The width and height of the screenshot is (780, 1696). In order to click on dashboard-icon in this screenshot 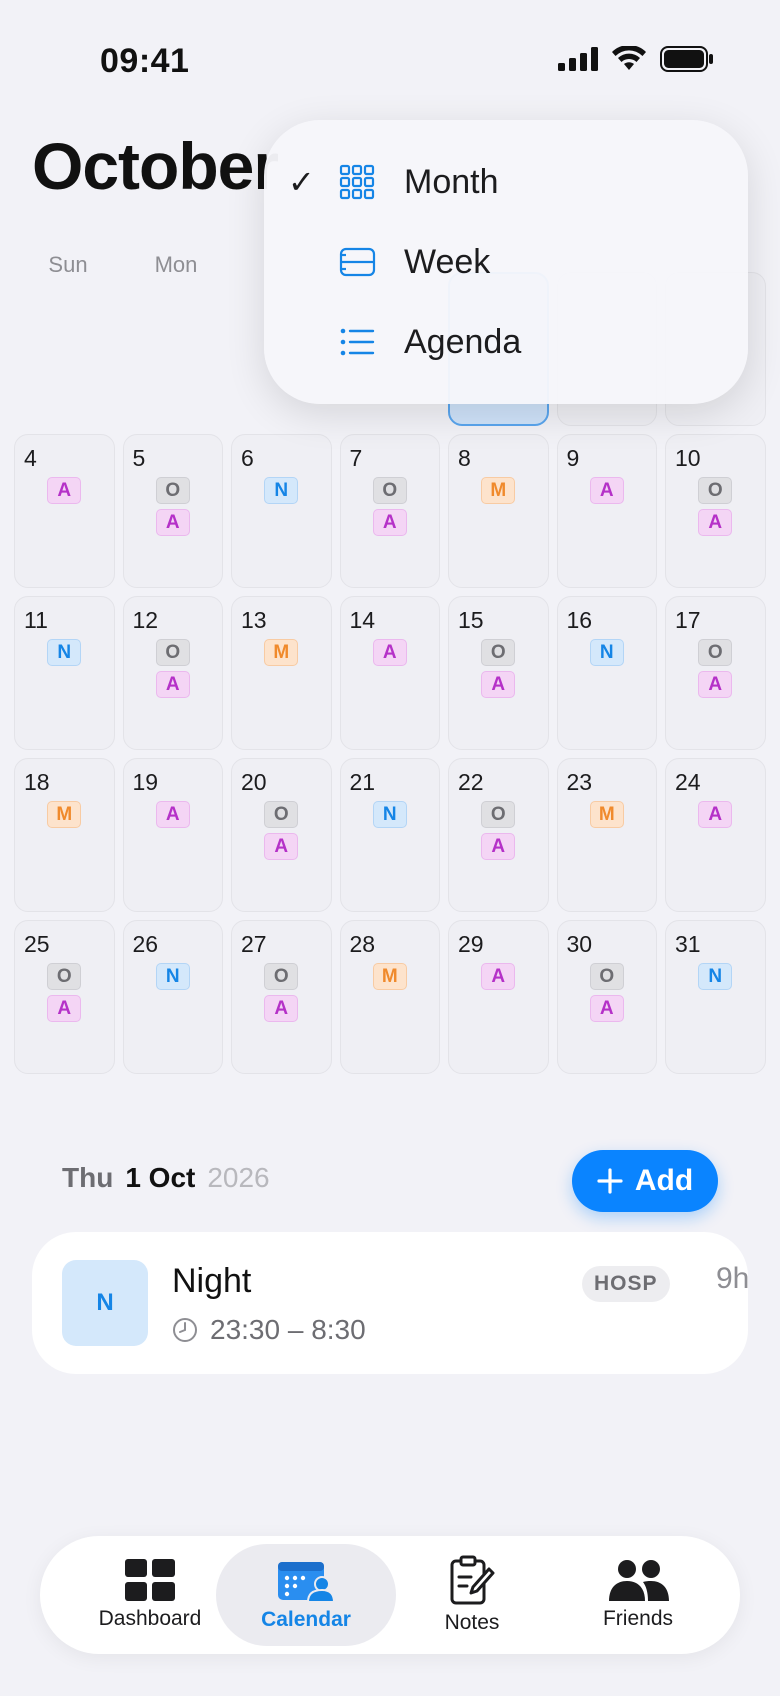, I will do `click(150, 1580)`.